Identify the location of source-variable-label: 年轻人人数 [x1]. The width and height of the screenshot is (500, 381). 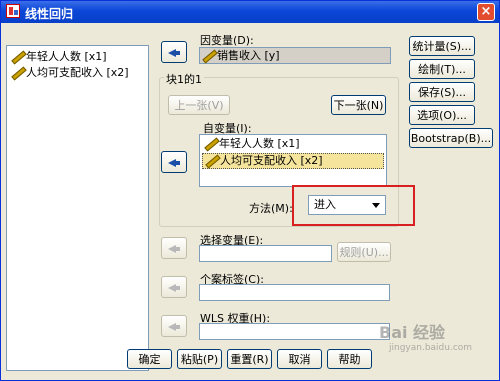
(66, 56).